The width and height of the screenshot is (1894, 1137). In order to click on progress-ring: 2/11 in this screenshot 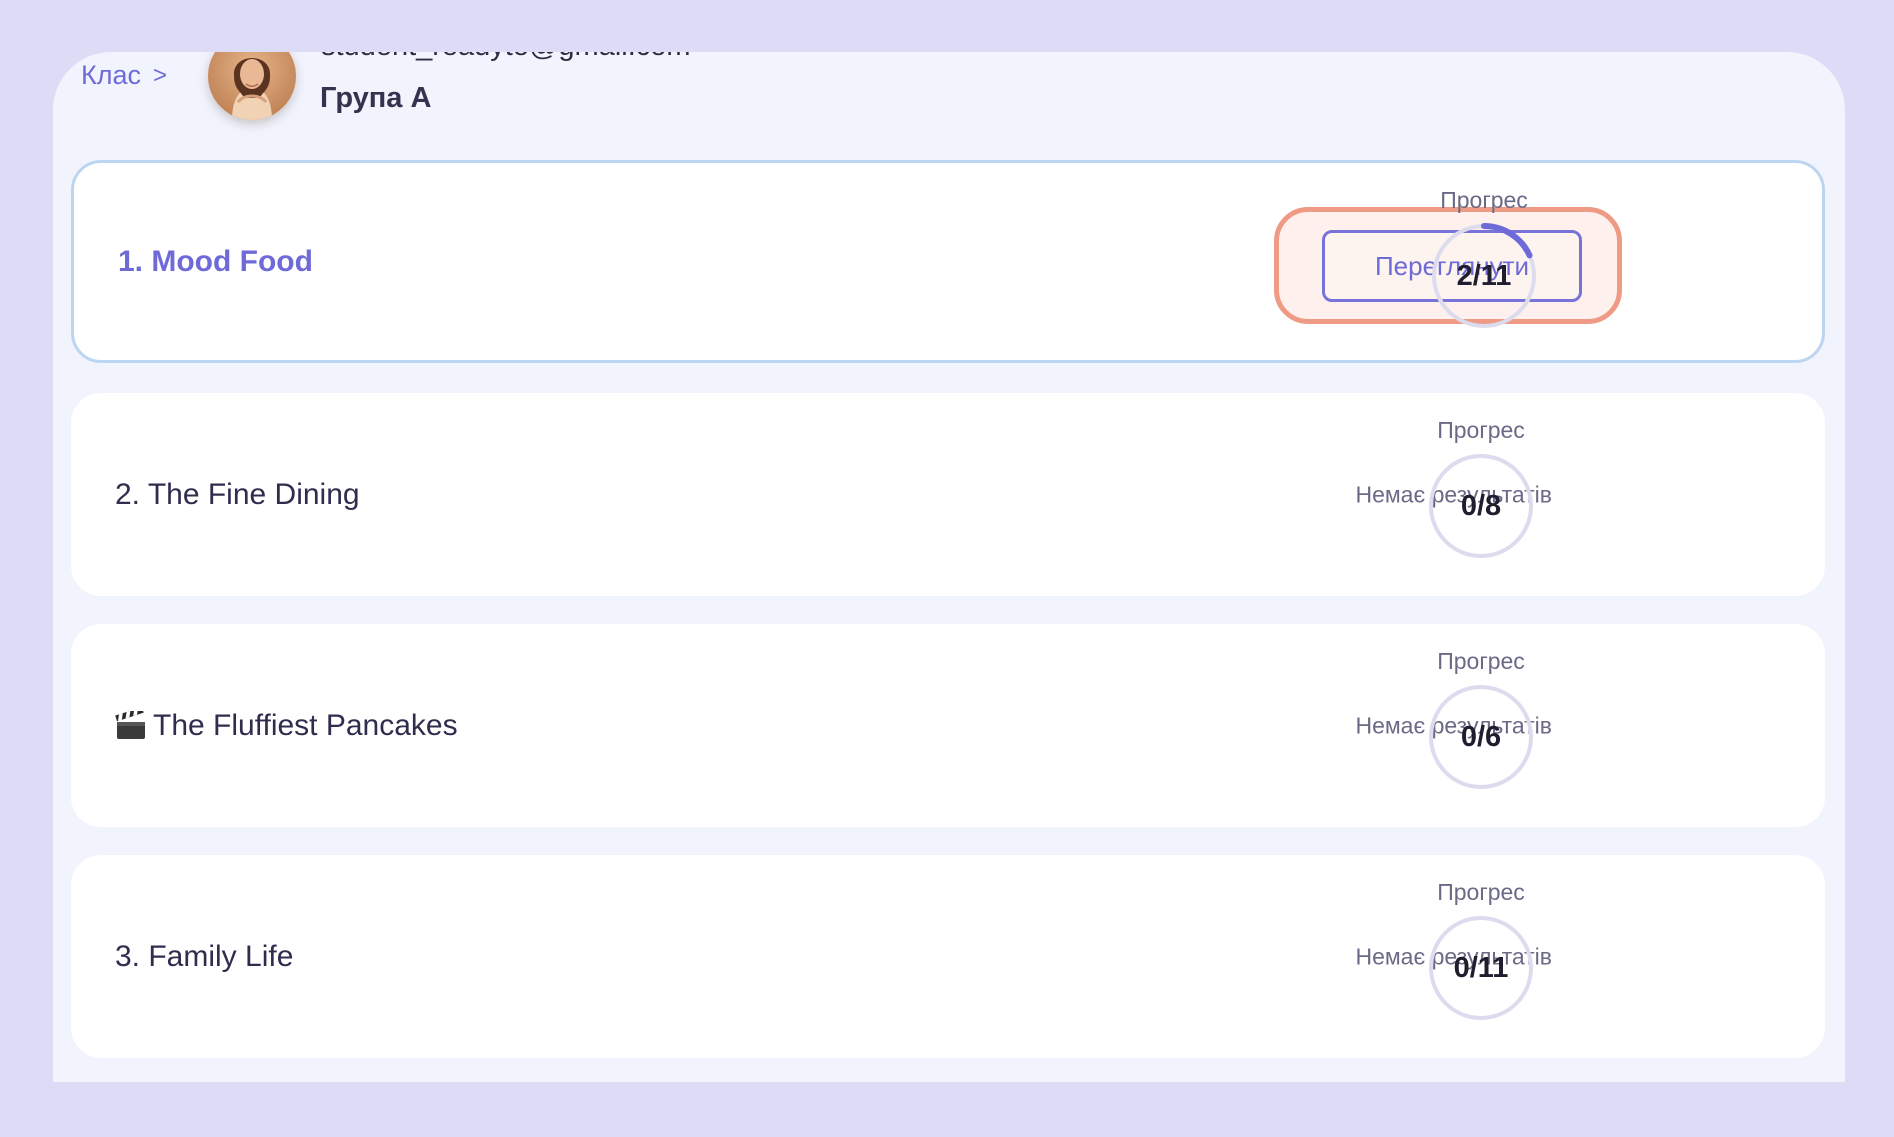, I will do `click(1484, 276)`.